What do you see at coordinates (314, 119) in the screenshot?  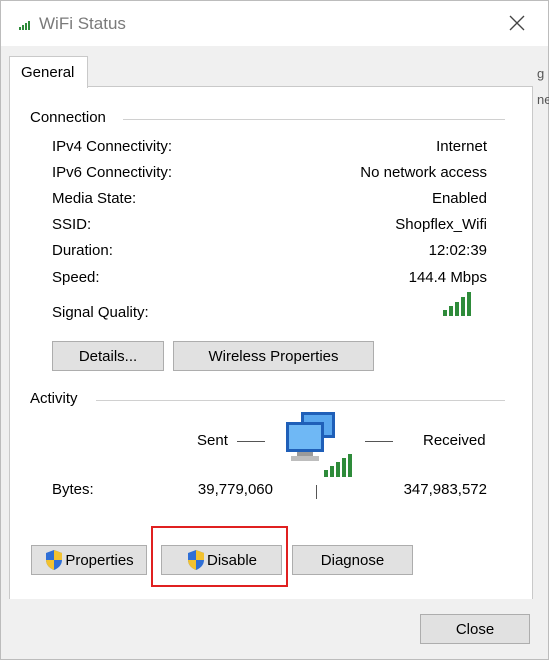 I see `connection-divider` at bounding box center [314, 119].